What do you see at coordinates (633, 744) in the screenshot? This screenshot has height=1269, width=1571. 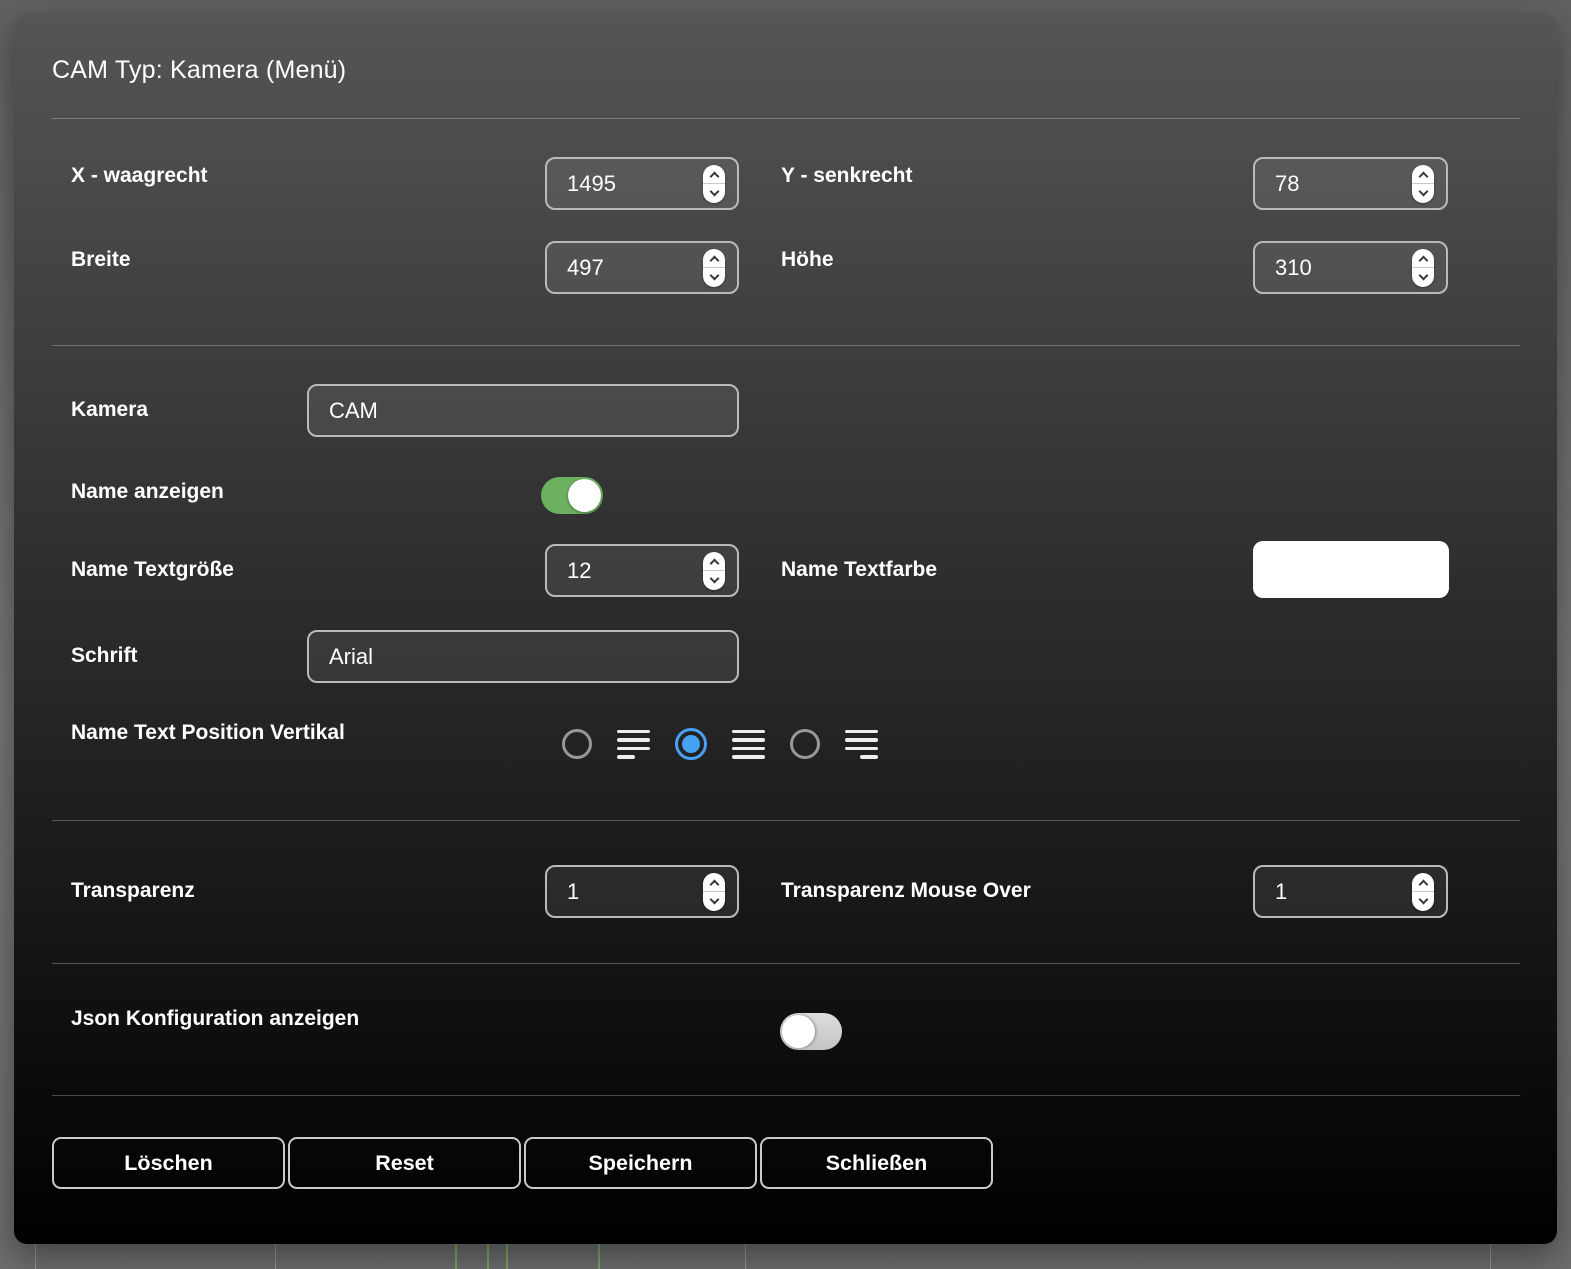 I see `align-top-icon` at bounding box center [633, 744].